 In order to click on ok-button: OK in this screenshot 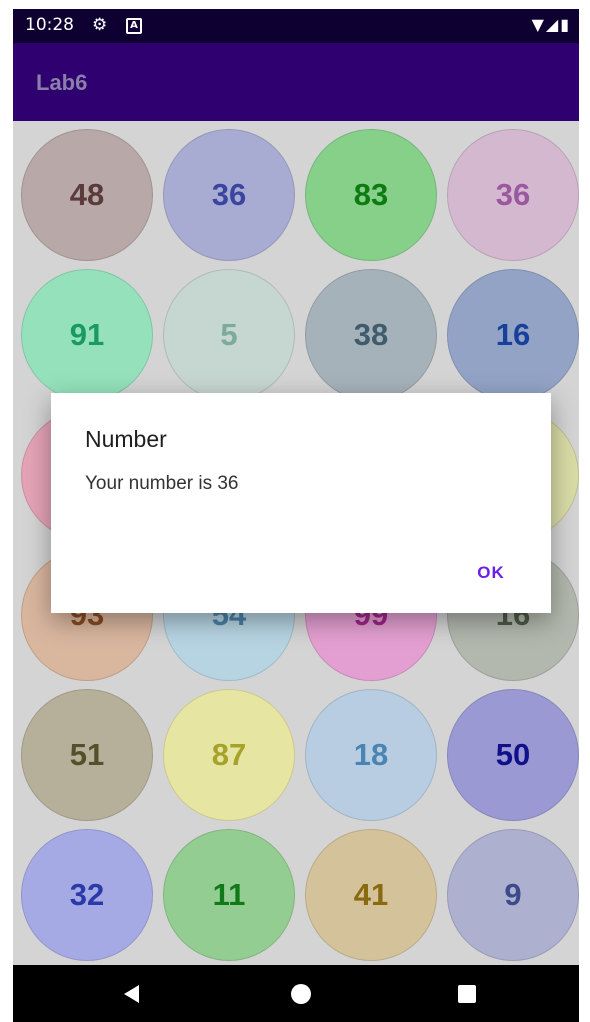, I will do `click(491, 573)`.